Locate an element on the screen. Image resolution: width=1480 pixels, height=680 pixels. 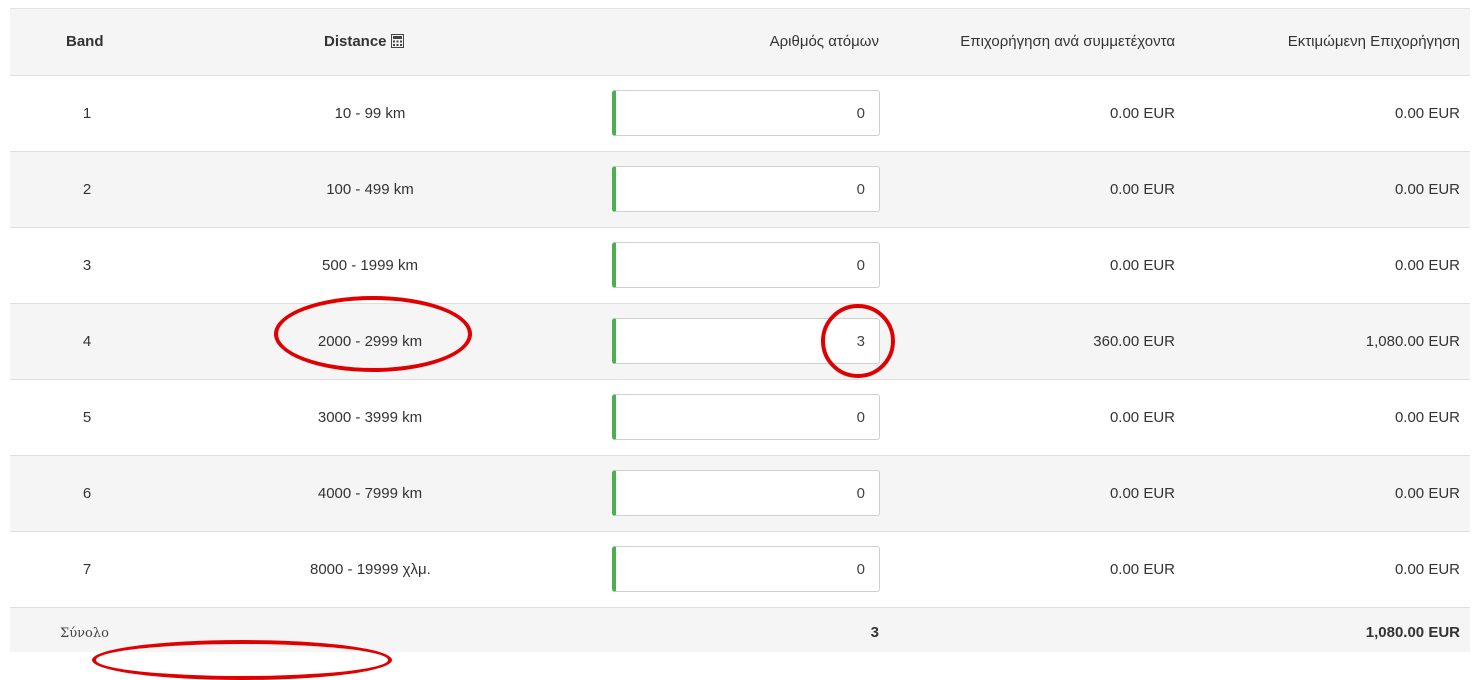
table-row: 1 10 - 99 km 0.00 EUR 0.00 EUR is located at coordinates (740, 114).